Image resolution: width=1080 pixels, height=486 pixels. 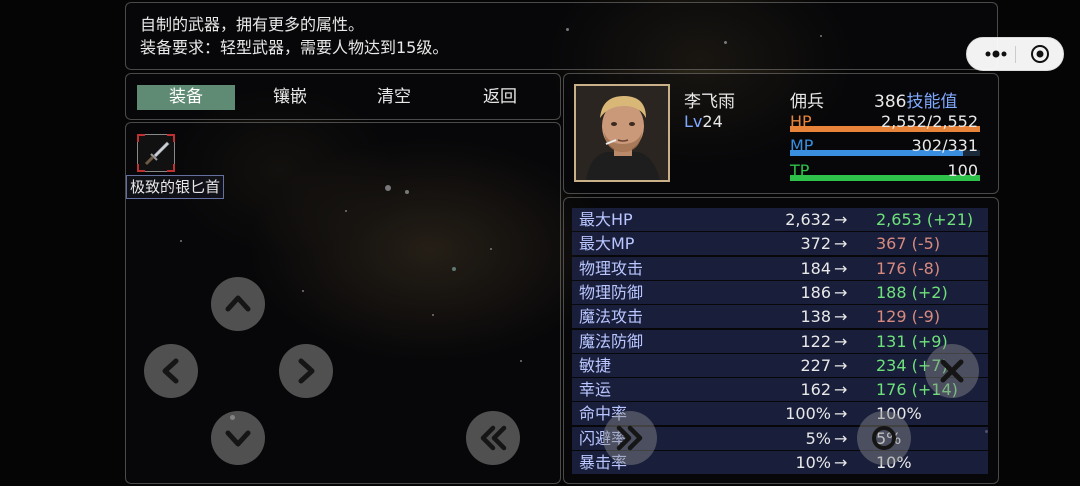 What do you see at coordinates (815, 292) in the screenshot?
I see `stat-current-value: 186` at bounding box center [815, 292].